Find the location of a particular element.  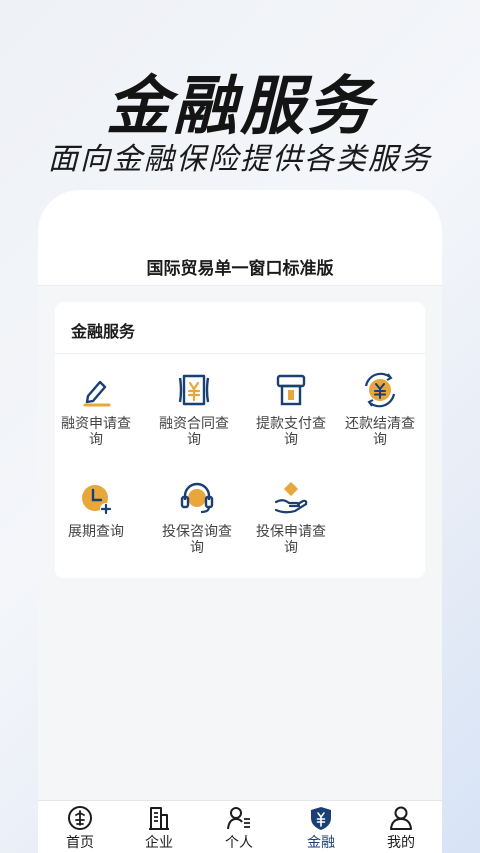

tab-label: 金融 is located at coordinates (321, 843).